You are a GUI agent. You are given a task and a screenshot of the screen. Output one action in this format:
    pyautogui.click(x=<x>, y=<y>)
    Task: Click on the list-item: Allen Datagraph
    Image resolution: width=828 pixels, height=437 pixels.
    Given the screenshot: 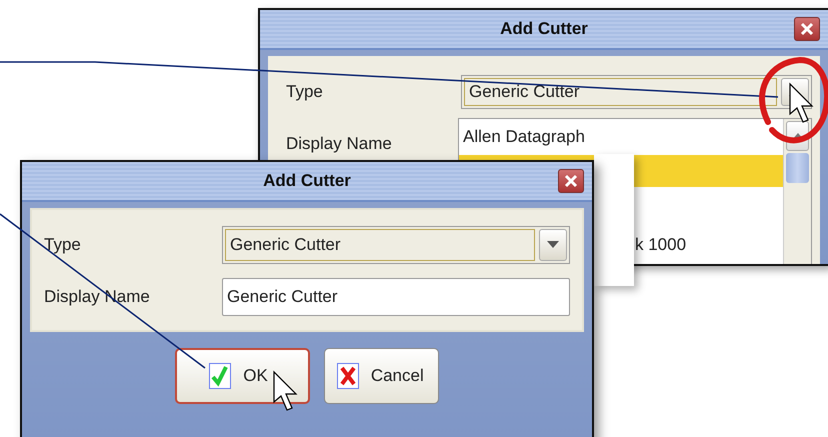 What is the action you would take?
    pyautogui.click(x=621, y=137)
    